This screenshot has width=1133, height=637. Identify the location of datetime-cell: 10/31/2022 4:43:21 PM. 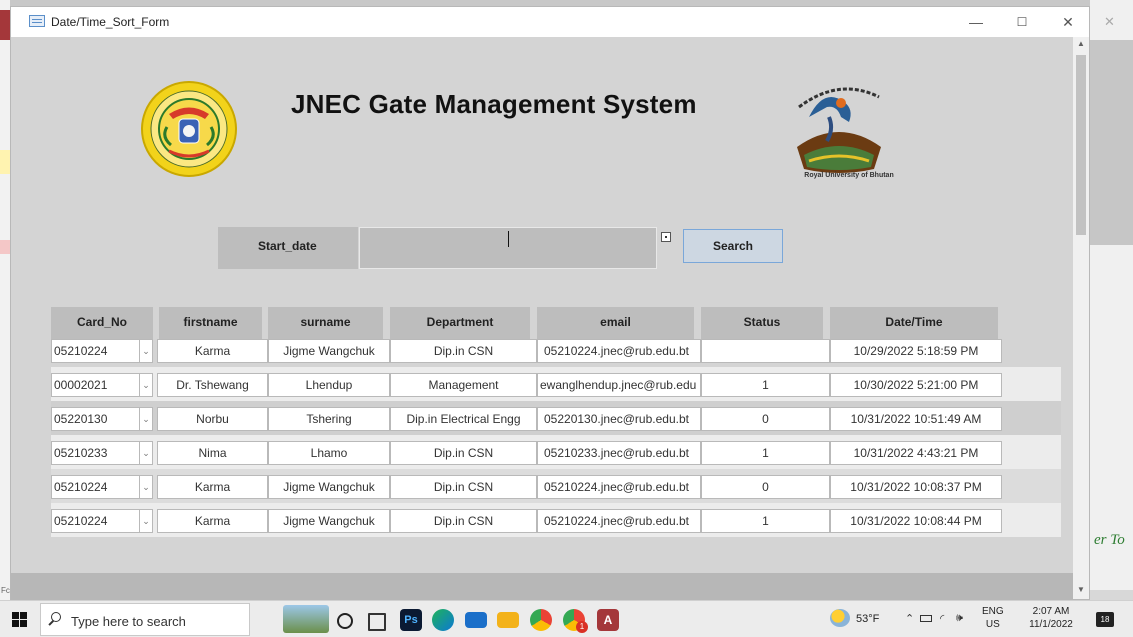
(916, 453).